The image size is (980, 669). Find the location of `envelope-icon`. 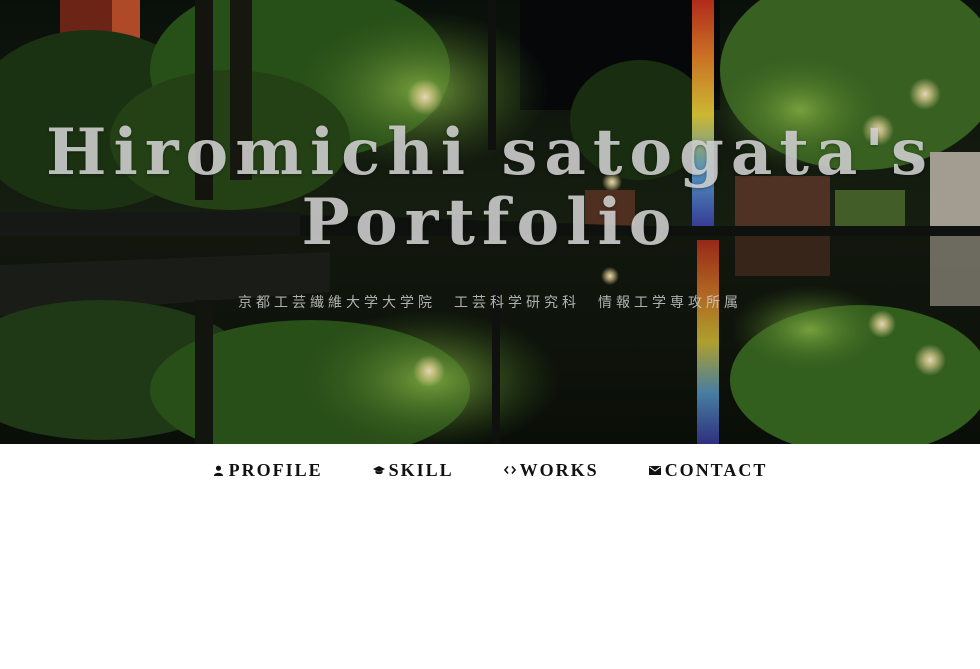

envelope-icon is located at coordinates (654, 470).